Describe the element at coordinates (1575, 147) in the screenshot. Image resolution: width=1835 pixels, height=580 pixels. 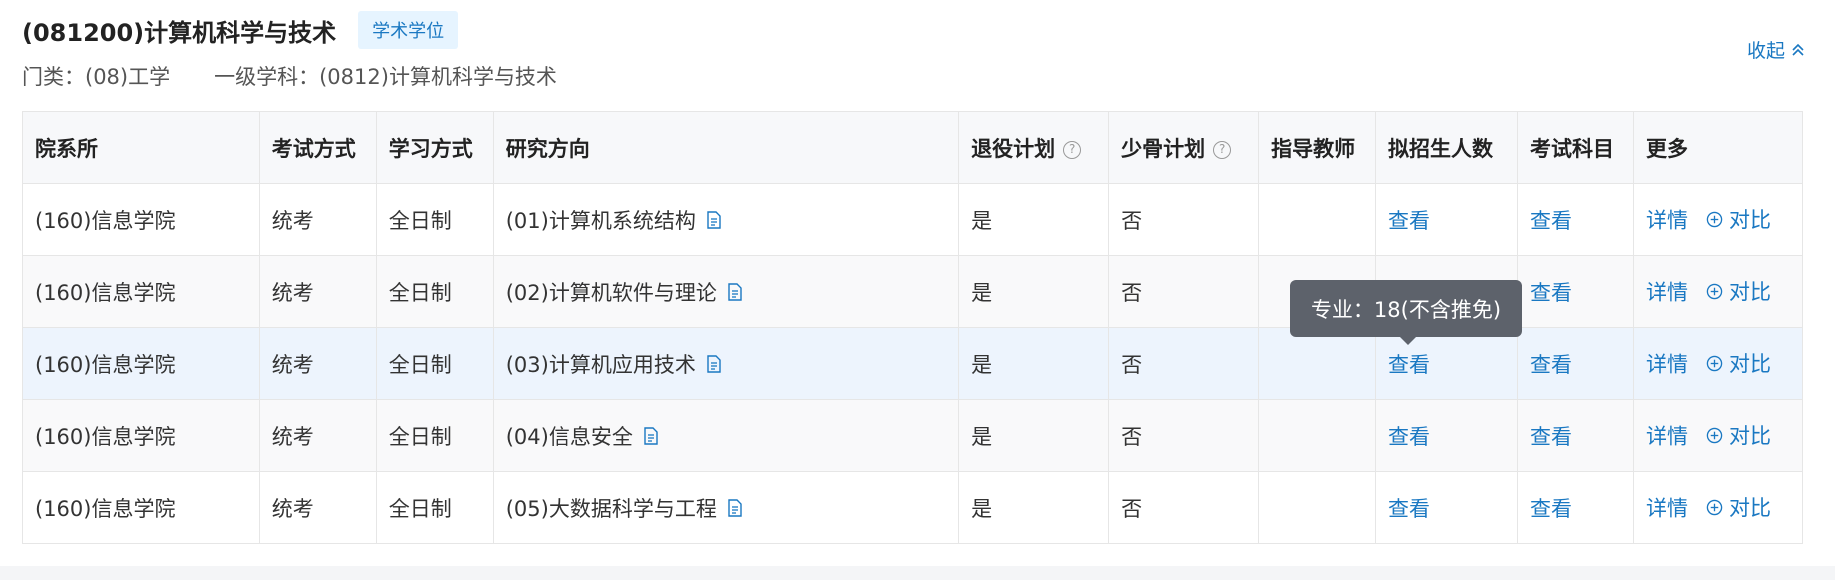
I see `col-subjects: 考试科目` at that location.